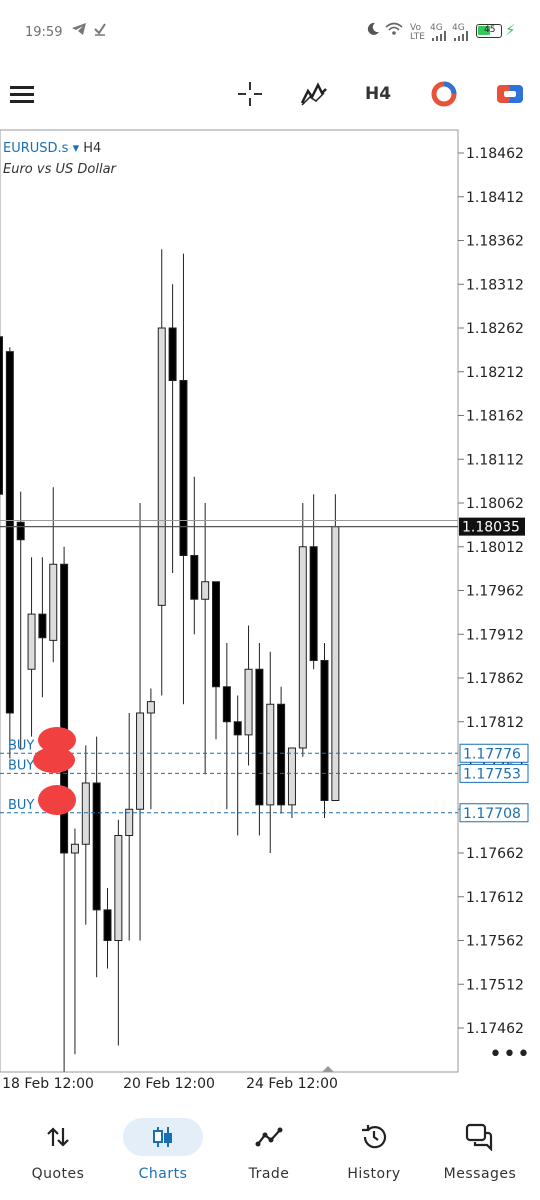  What do you see at coordinates (495, 373) in the screenshot?
I see `y-tick-label: 1.18212` at bounding box center [495, 373].